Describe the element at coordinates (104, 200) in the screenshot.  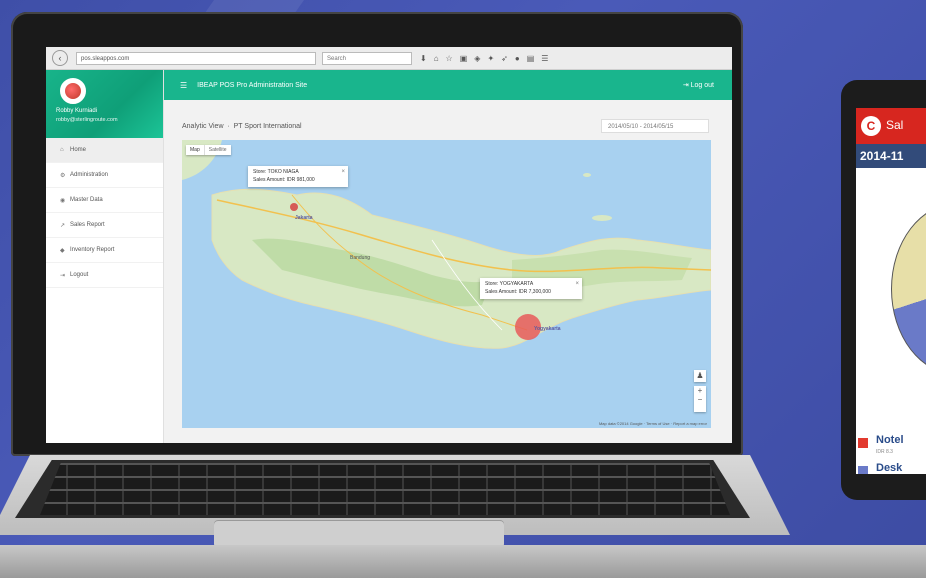
I see `sidebar-item-master-data: ◉ Master Data` at that location.